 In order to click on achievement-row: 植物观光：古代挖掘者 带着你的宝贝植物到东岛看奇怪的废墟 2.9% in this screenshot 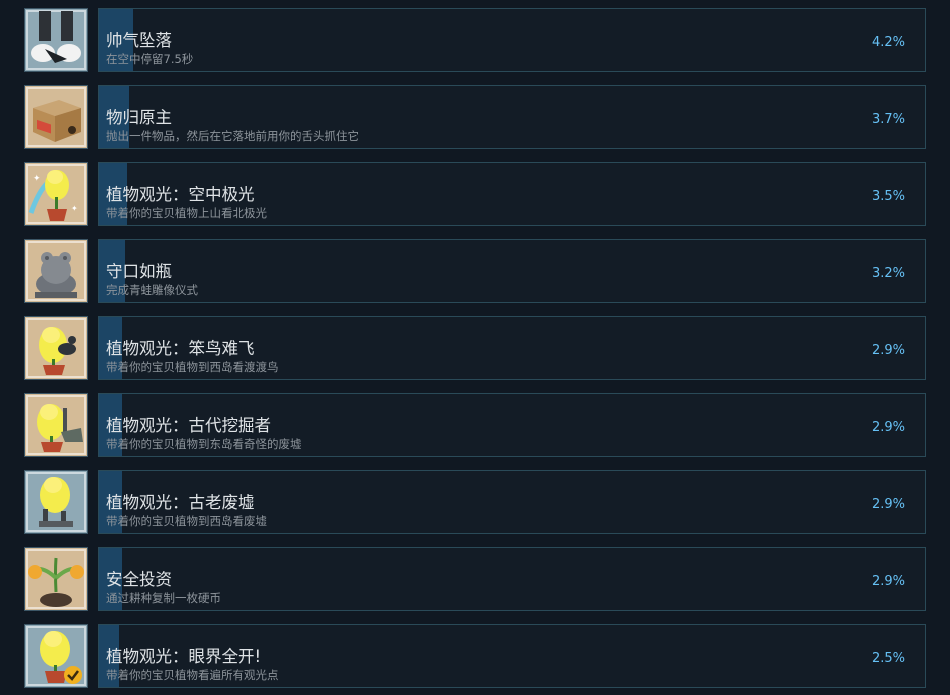, I will do `click(475, 426)`.